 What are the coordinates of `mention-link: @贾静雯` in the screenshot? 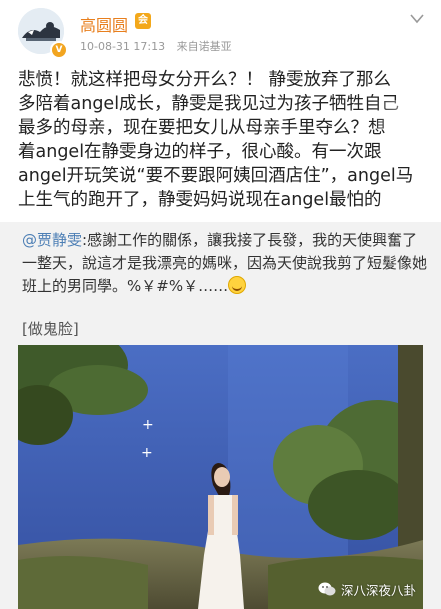 It's located at (52, 240).